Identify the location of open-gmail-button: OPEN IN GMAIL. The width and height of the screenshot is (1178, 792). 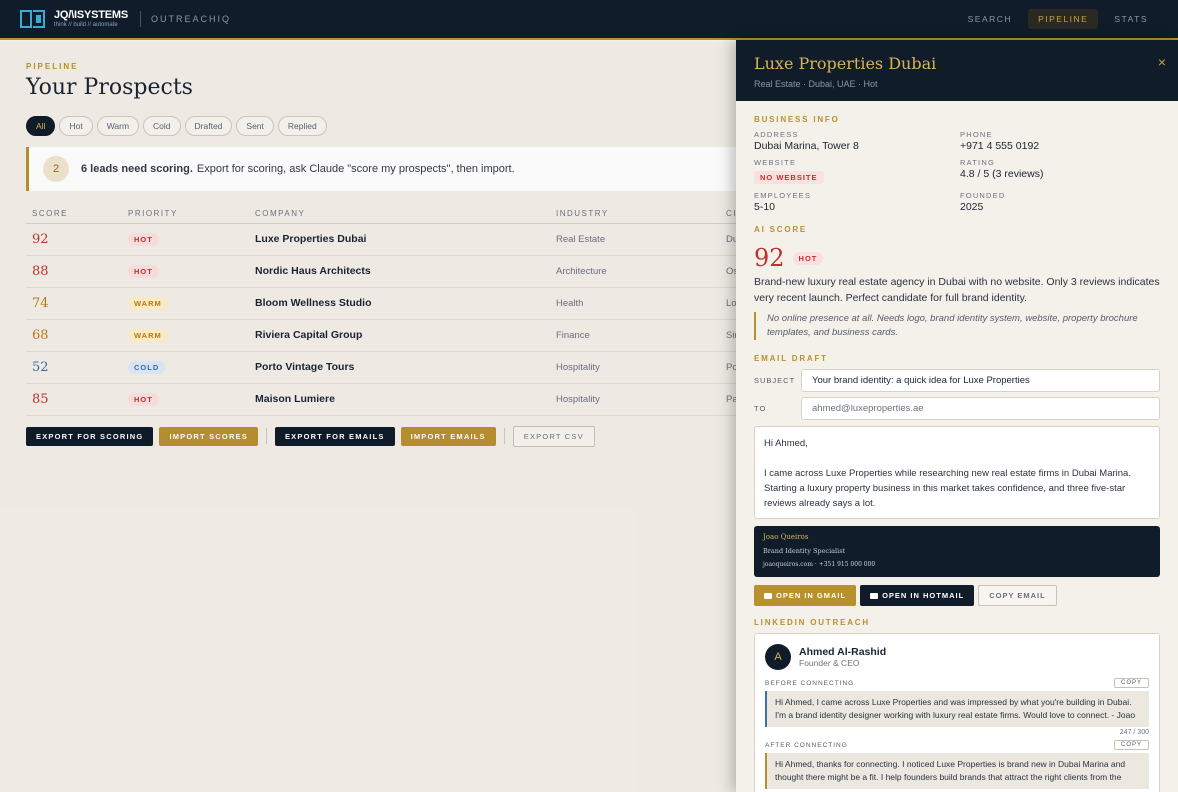
(805, 595).